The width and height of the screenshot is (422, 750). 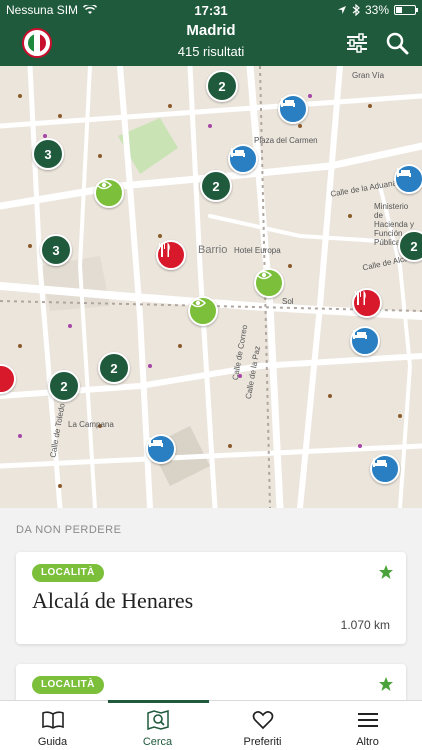 I want to click on heart-icon, so click(x=262, y=720).